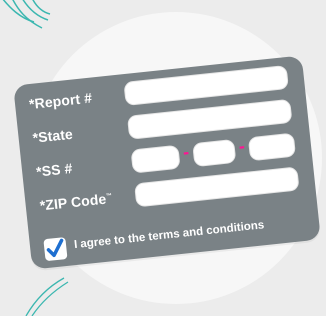  Describe the element at coordinates (60, 101) in the screenshot. I see `report-number-label: *Report #` at that location.